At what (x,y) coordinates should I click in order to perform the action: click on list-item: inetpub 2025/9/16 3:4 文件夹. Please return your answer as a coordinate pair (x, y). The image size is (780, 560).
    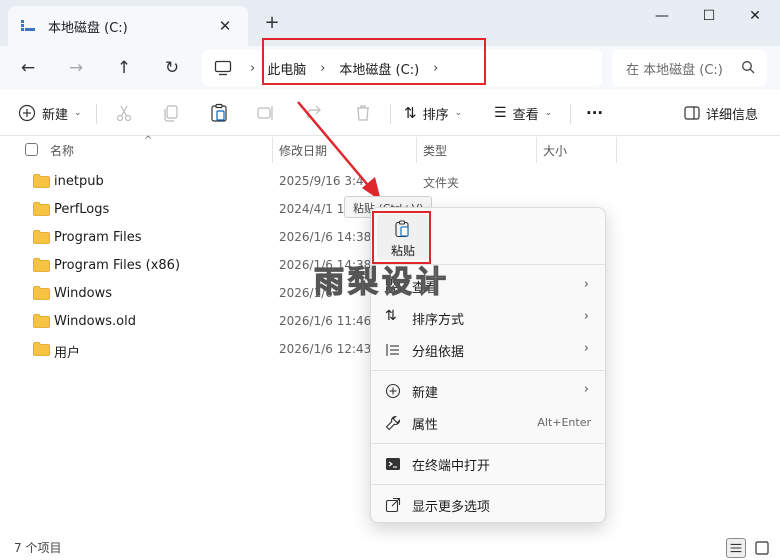
    Looking at the image, I should click on (310, 182).